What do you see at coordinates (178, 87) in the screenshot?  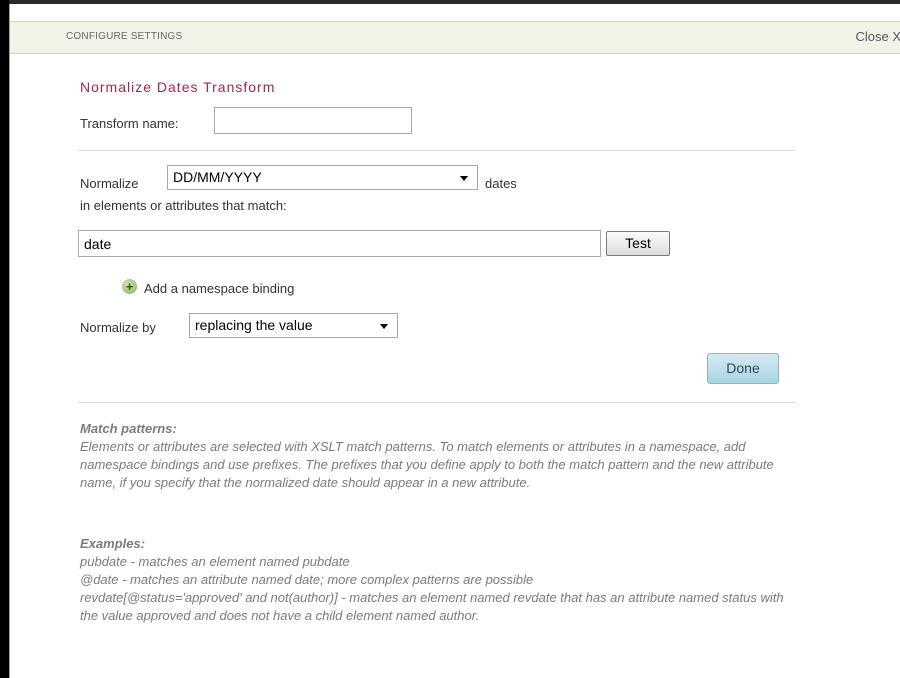 I see `transform-title: Normalize Dates Transform` at bounding box center [178, 87].